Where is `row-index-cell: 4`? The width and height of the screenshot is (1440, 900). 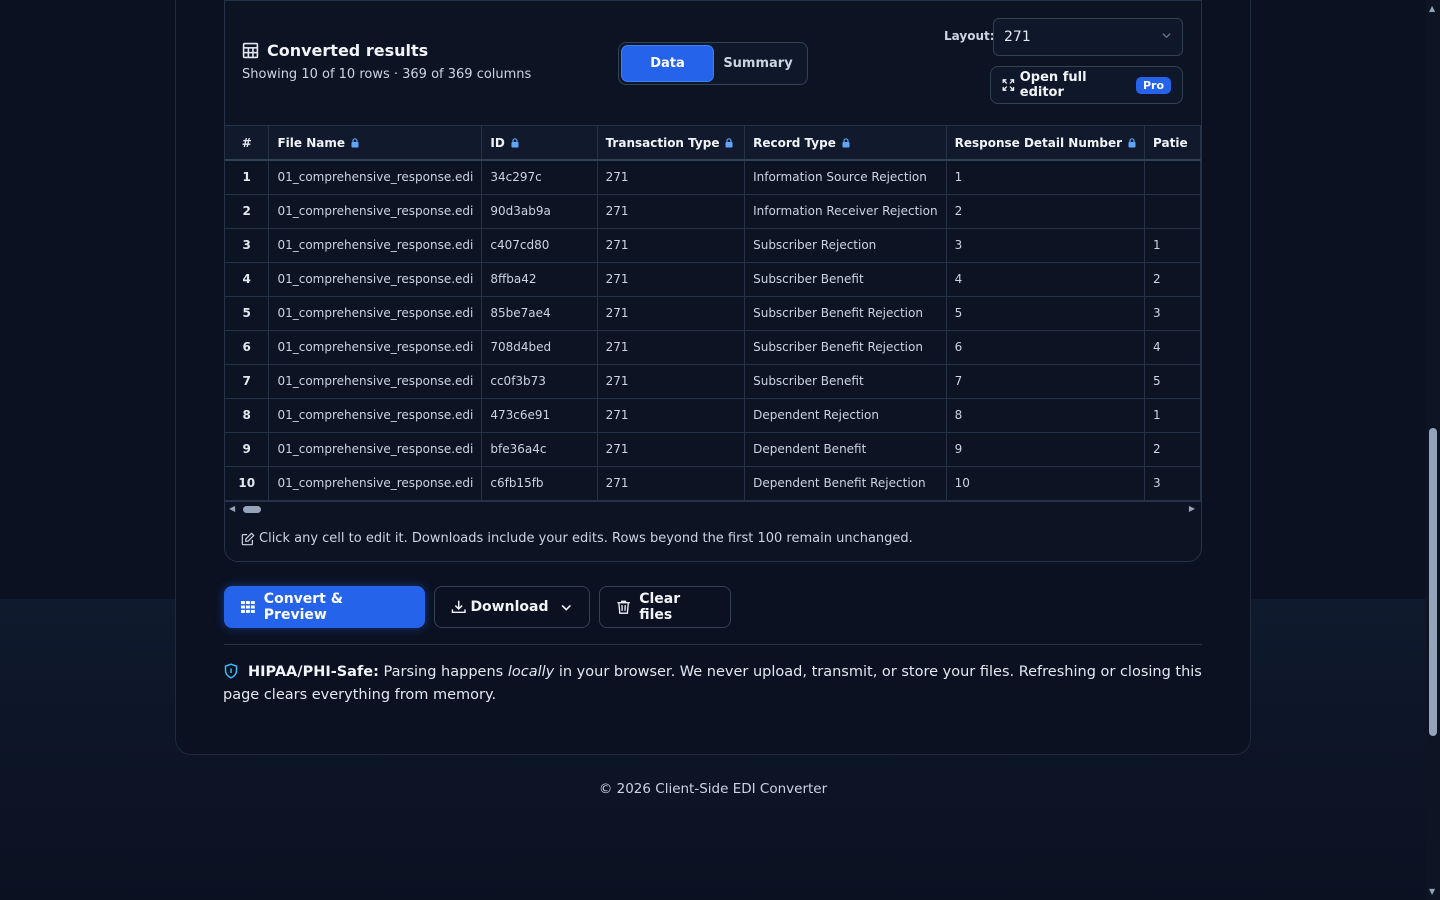
row-index-cell: 4 is located at coordinates (247, 279).